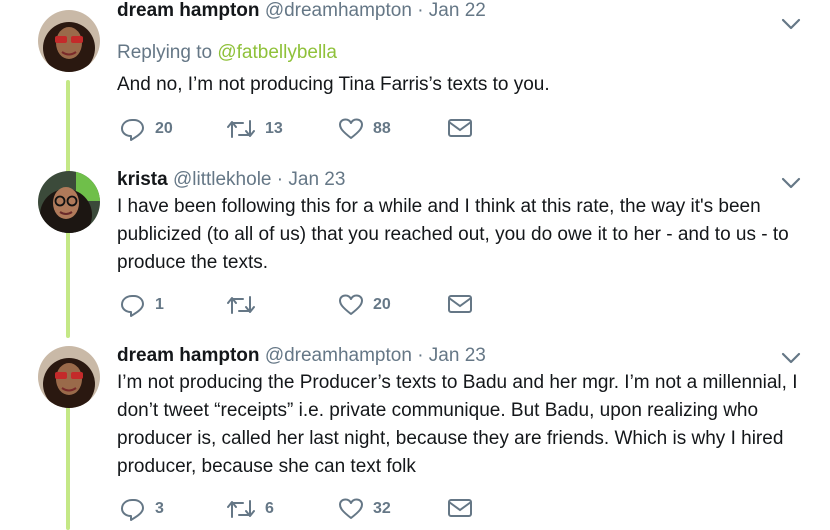 The height and width of the screenshot is (530, 830). I want to click on reply-count: 20, so click(164, 128).